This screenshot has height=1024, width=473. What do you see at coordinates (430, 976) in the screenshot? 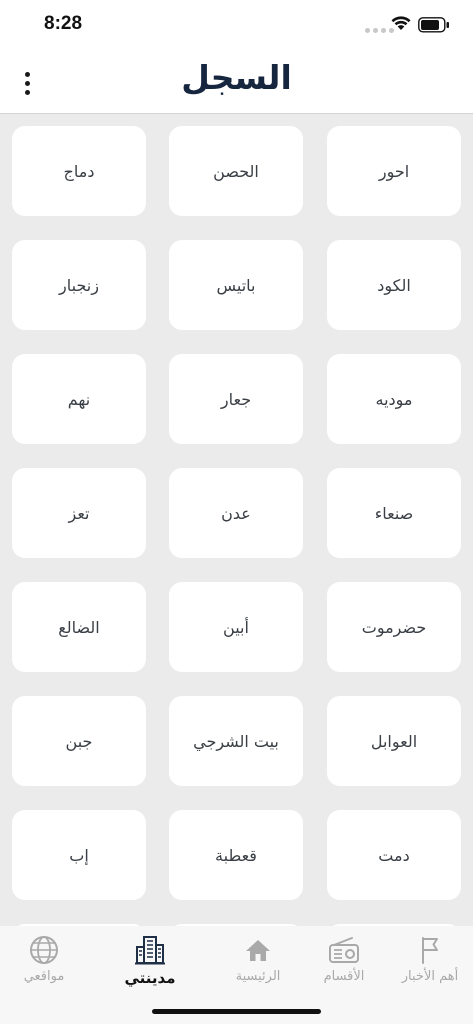
I see `nav-label: أهم الأخبار` at bounding box center [430, 976].